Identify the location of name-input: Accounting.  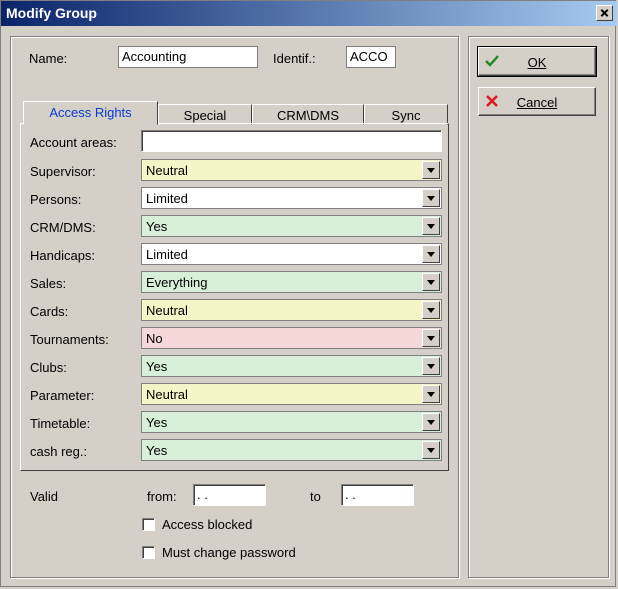
(188, 57).